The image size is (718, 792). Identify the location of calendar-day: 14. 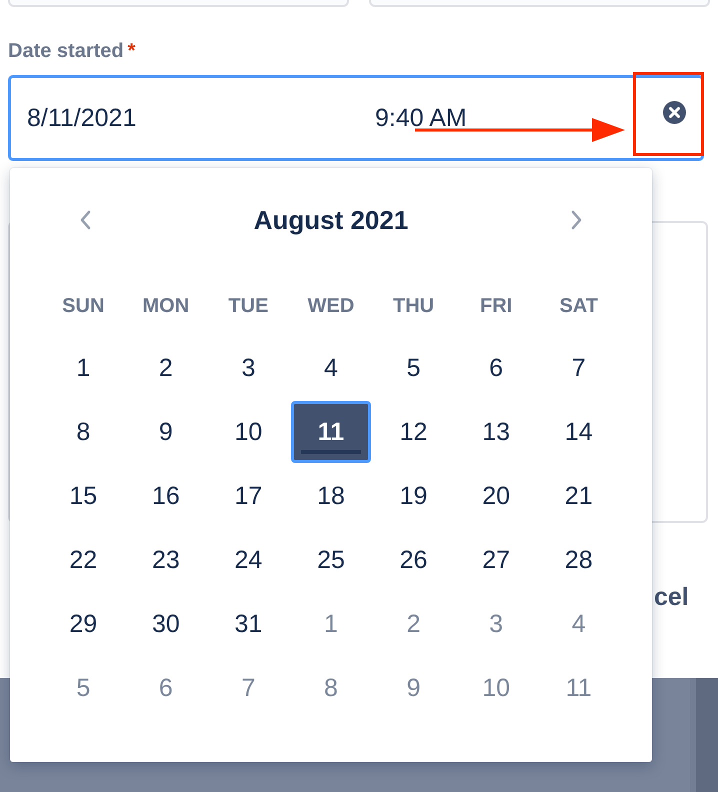
(578, 432).